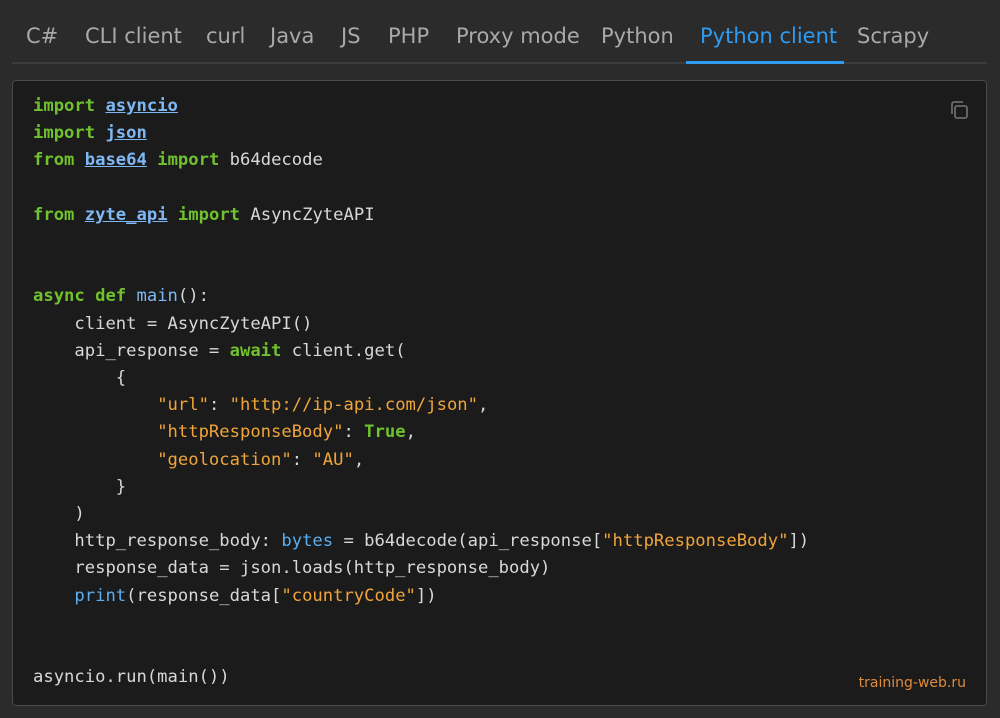 The image size is (1000, 718). What do you see at coordinates (225, 32) in the screenshot?
I see `tab-curl: curl` at bounding box center [225, 32].